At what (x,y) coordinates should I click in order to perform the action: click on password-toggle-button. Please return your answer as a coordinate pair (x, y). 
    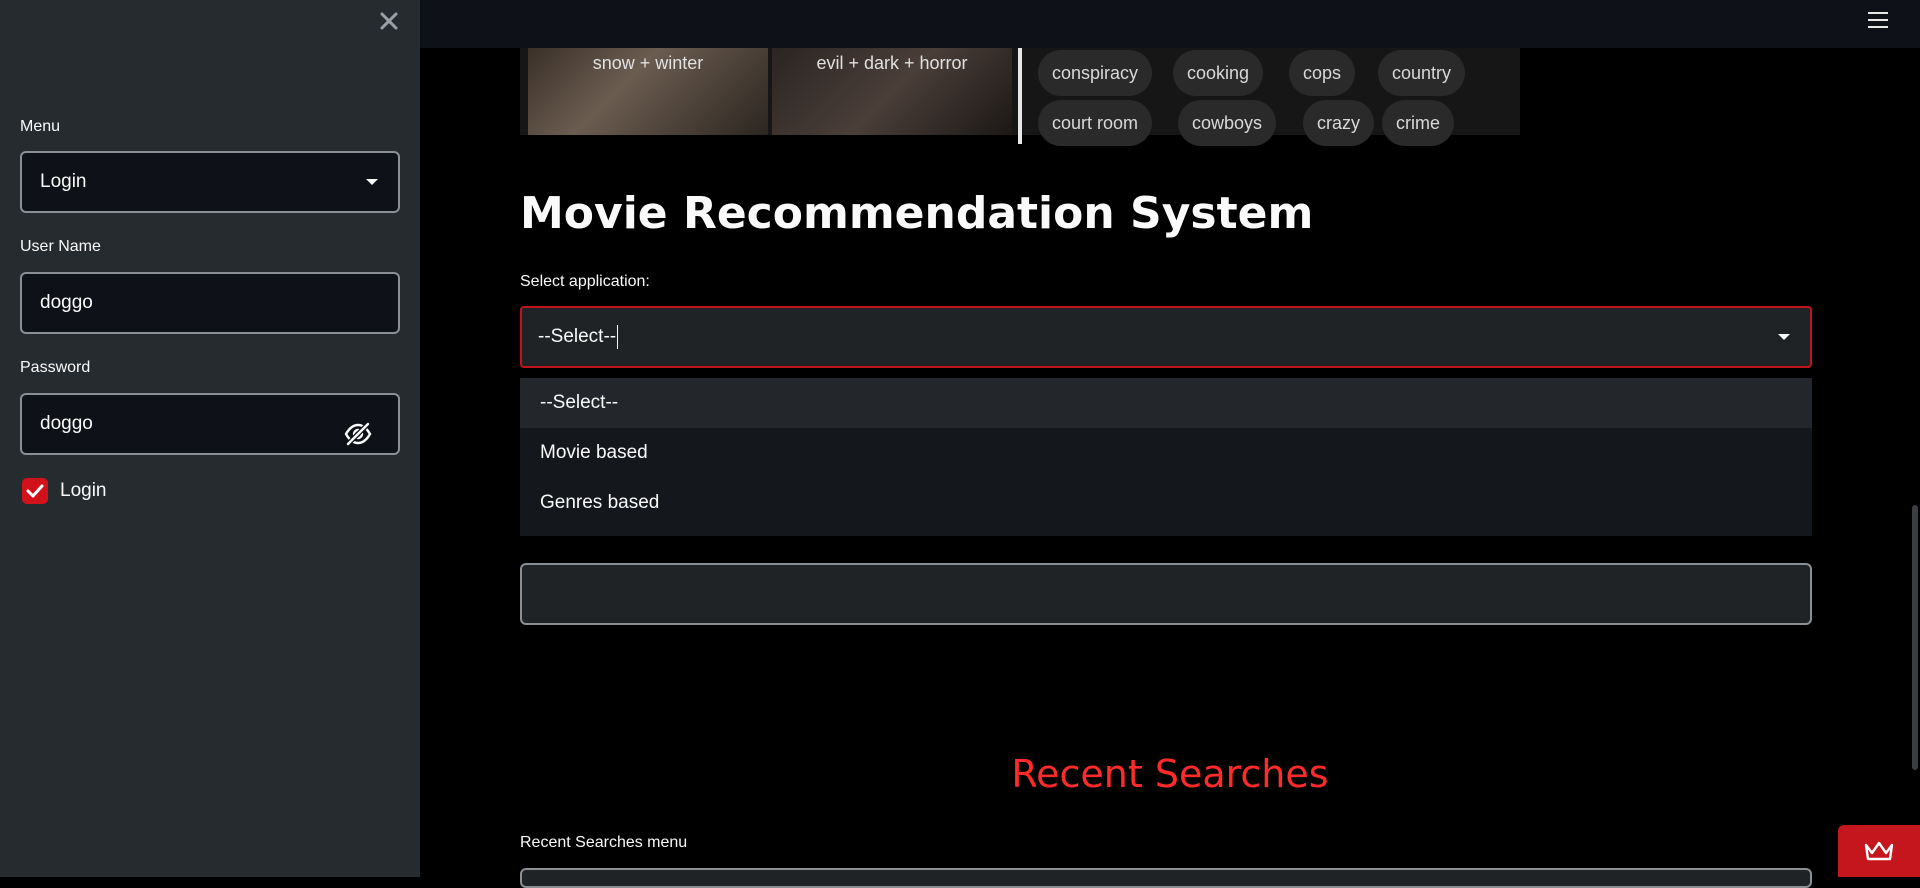
    Looking at the image, I should click on (358, 429).